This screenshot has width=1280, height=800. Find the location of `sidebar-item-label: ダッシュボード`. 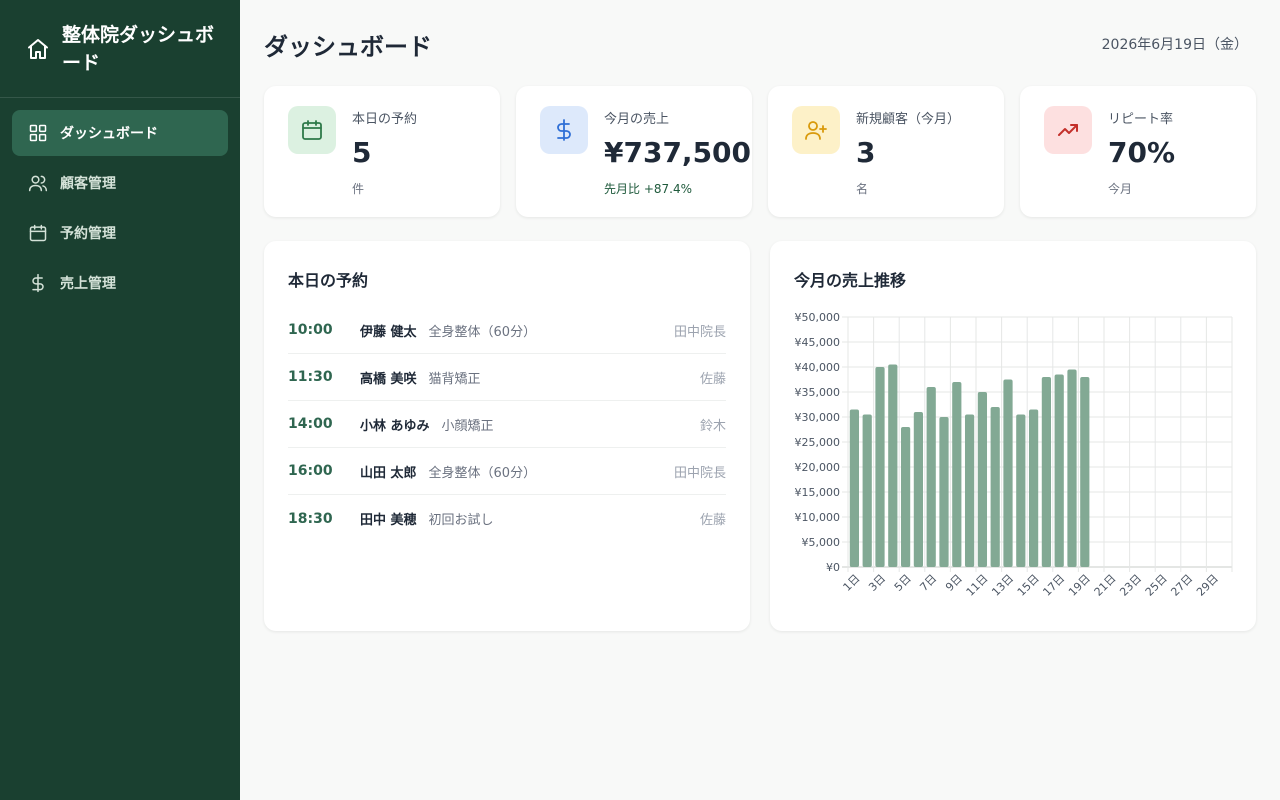

sidebar-item-label: ダッシュボード is located at coordinates (109, 134).